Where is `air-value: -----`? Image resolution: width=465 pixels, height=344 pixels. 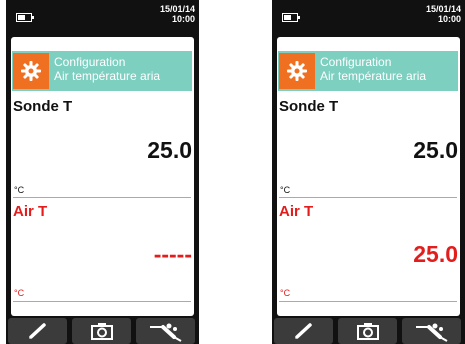 air-value: ----- is located at coordinates (172, 254).